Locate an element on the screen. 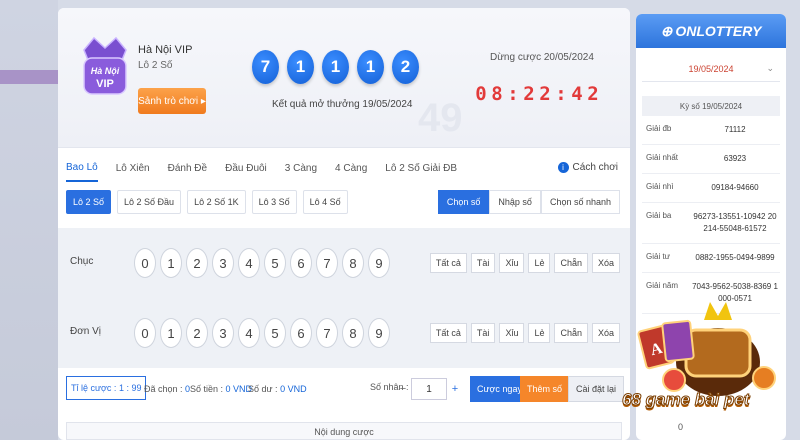  lobby-button: Sảnh trò chơi ▸ is located at coordinates (172, 101).